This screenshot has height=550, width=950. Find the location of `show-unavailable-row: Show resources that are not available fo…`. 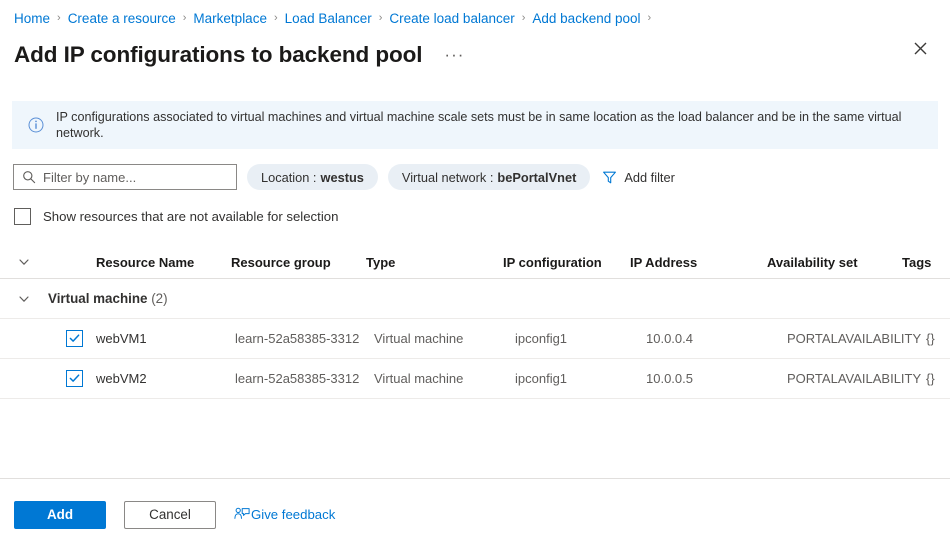

show-unavailable-row: Show resources that are not available fo… is located at coordinates (482, 216).